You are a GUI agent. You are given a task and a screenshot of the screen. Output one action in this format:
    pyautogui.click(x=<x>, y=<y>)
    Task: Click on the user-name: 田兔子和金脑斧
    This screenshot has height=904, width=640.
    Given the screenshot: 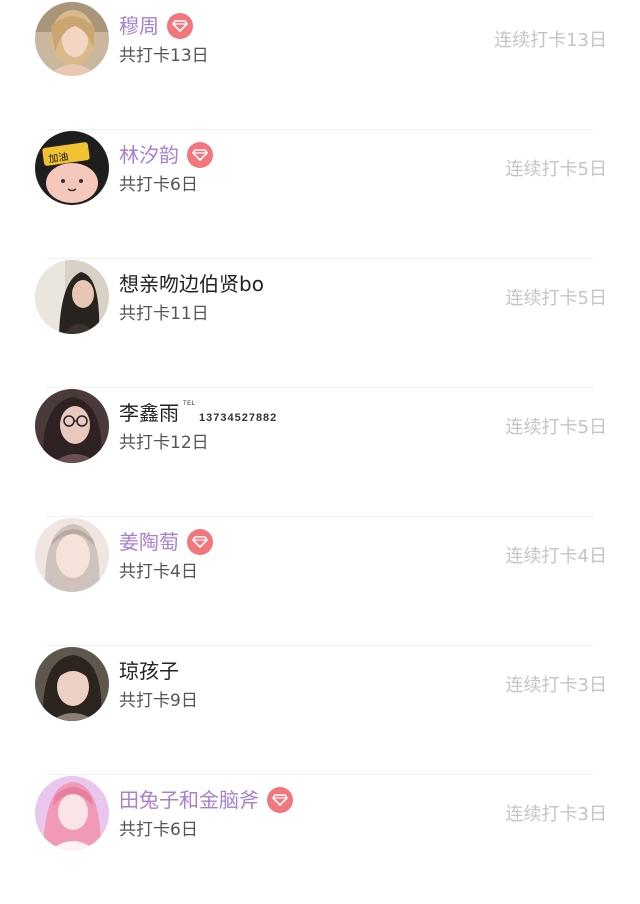 What is the action you would take?
    pyautogui.click(x=189, y=800)
    